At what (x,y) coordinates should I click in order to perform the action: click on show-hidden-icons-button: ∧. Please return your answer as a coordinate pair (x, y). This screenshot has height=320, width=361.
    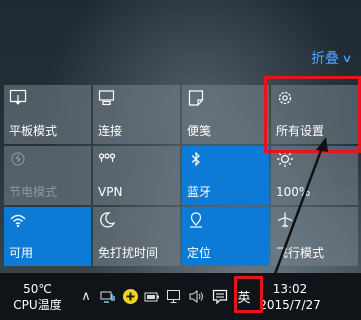
    Looking at the image, I should click on (86, 296).